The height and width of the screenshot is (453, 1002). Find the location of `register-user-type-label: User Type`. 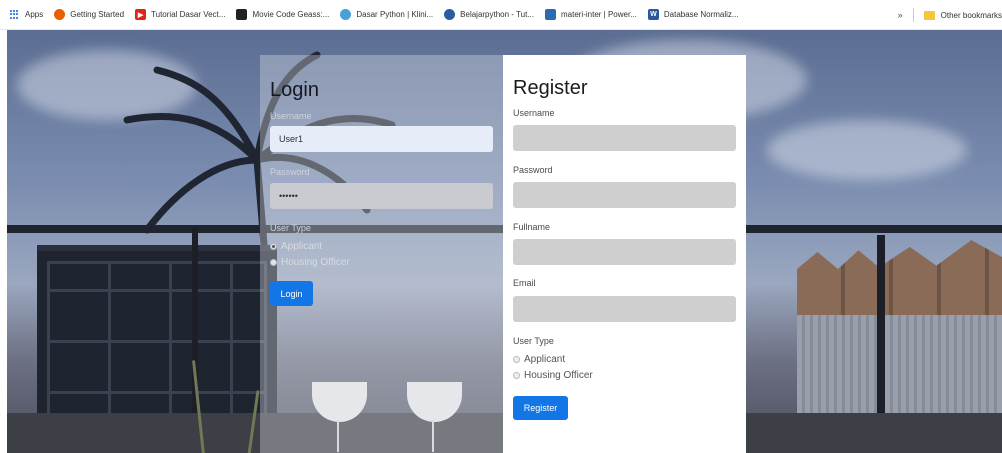

register-user-type-label: User Type is located at coordinates (533, 341).